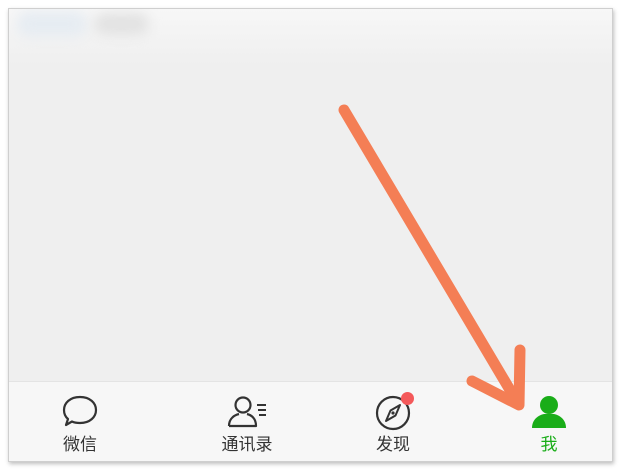 This screenshot has width=621, height=471. Describe the element at coordinates (247, 445) in the screenshot. I see `tab-contacts-label: 通讯录` at that location.